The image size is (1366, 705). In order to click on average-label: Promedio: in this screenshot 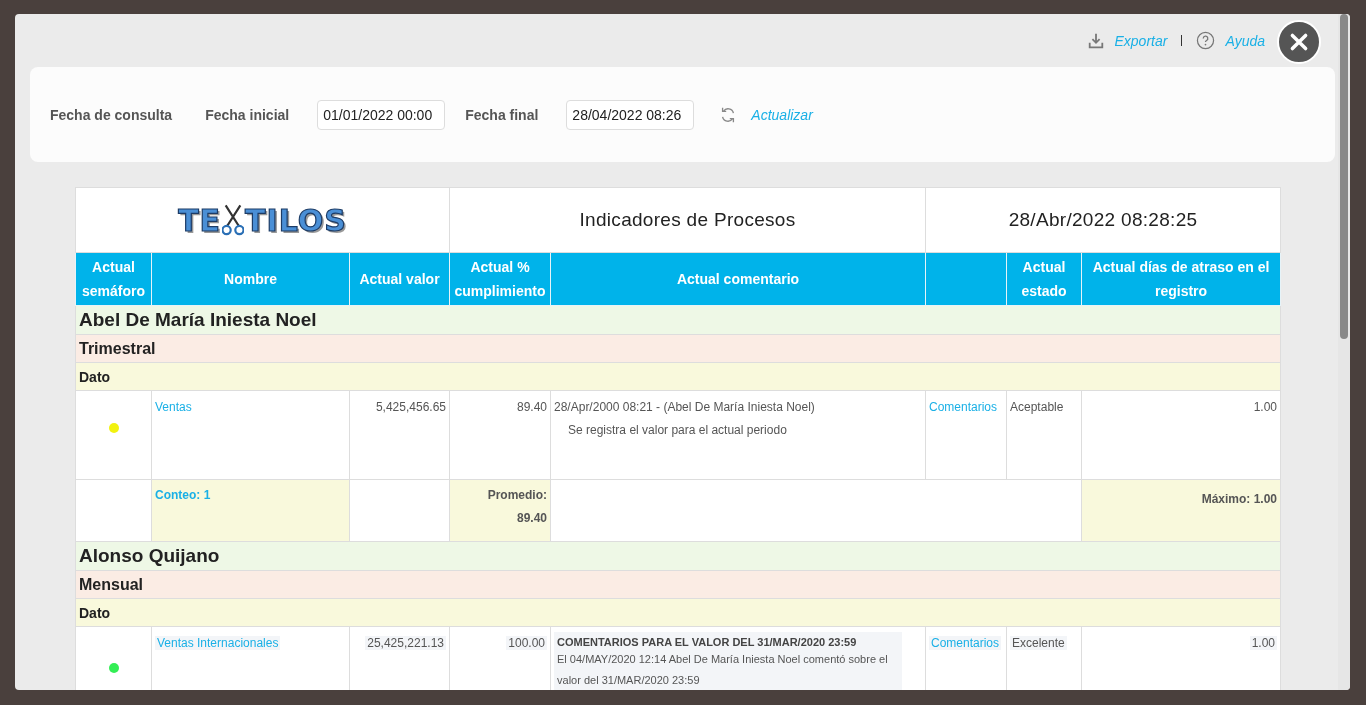, I will do `click(516, 495)`.